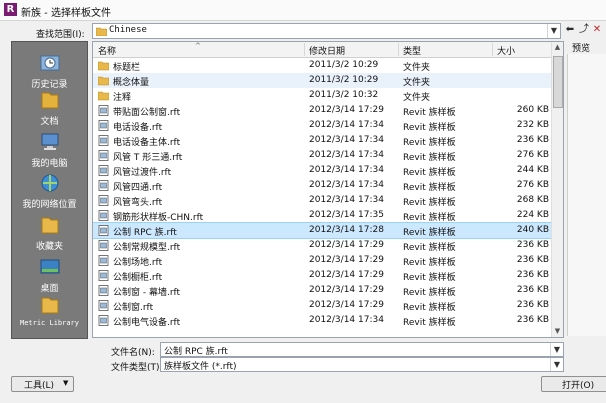 The width and height of the screenshot is (606, 403). Describe the element at coordinates (362, 364) in the screenshot. I see `filetype-select: 族样板文件 (*.rft) ▼` at that location.